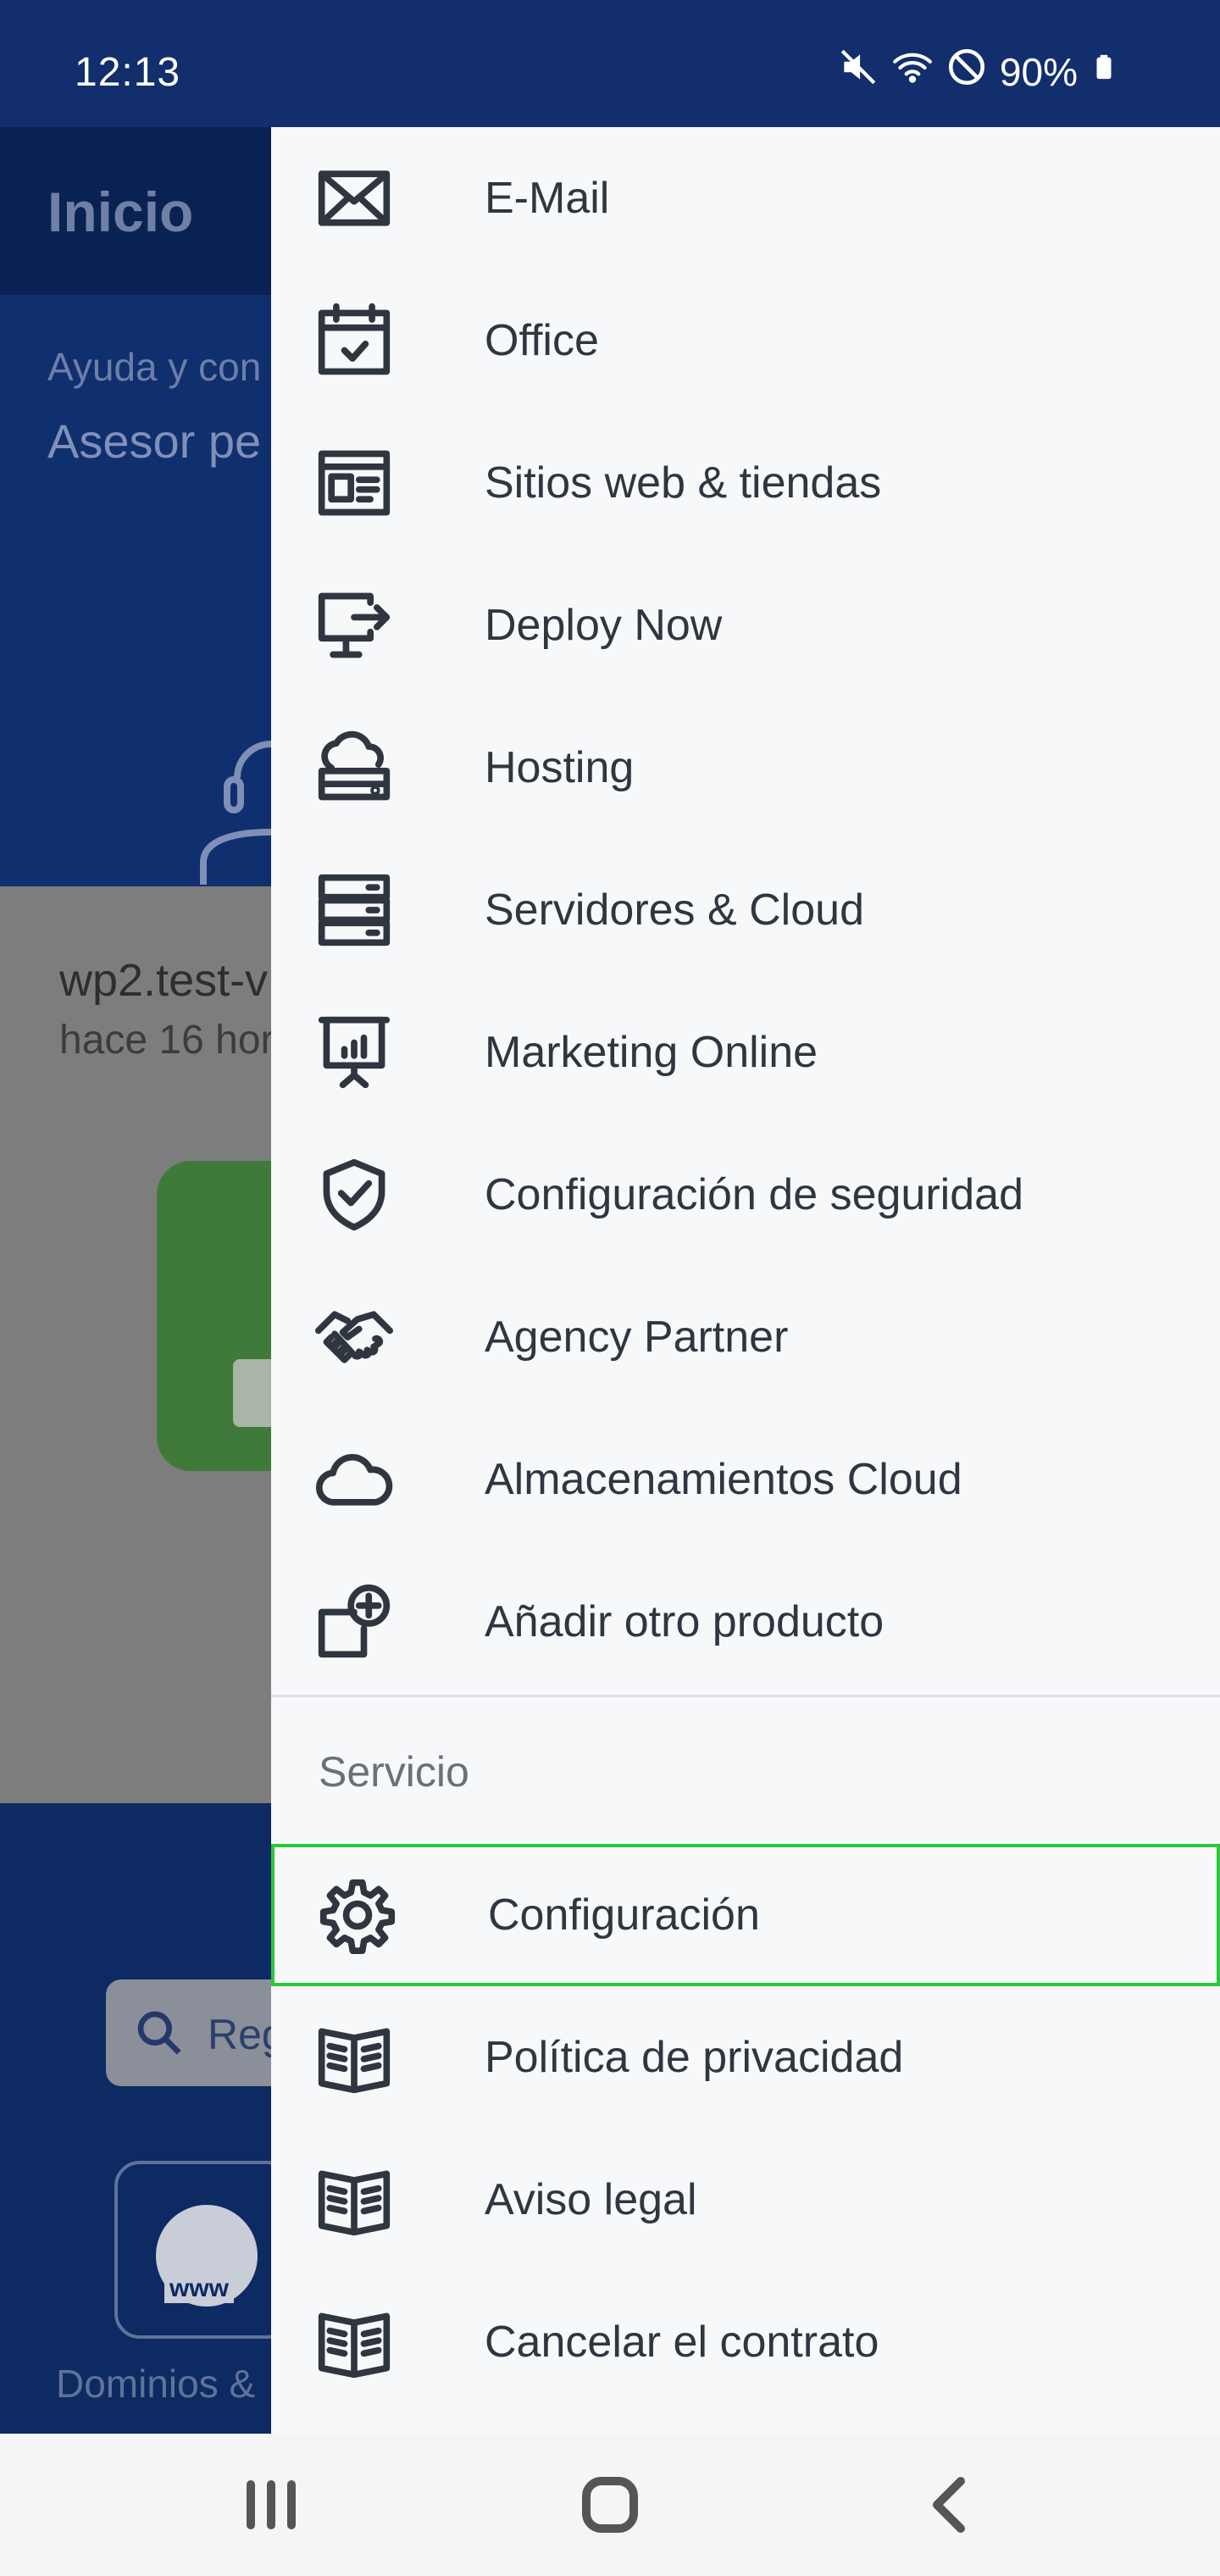 This screenshot has width=1220, height=2576. What do you see at coordinates (354, 625) in the screenshot?
I see `monitor-deploy-icon` at bounding box center [354, 625].